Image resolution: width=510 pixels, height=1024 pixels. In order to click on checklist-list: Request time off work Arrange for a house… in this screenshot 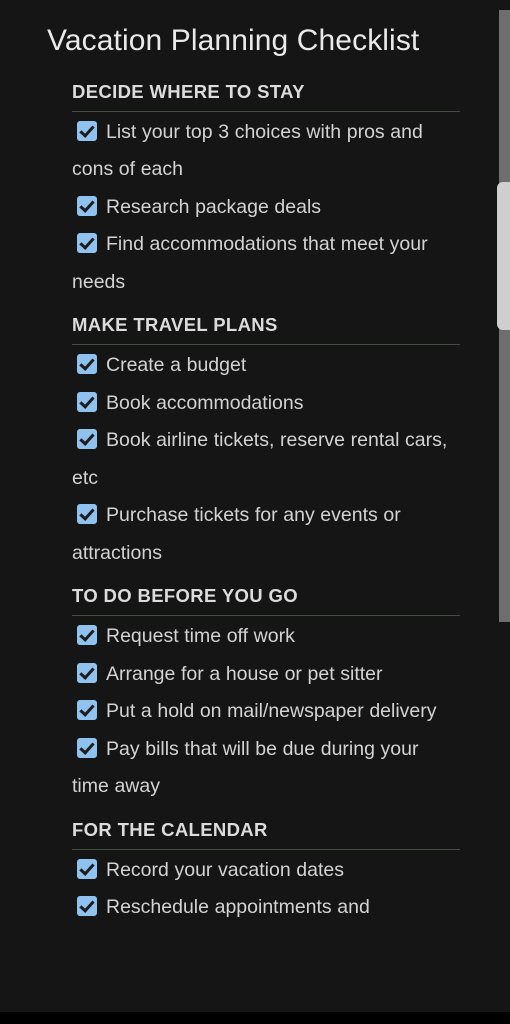, I will do `click(266, 712)`.